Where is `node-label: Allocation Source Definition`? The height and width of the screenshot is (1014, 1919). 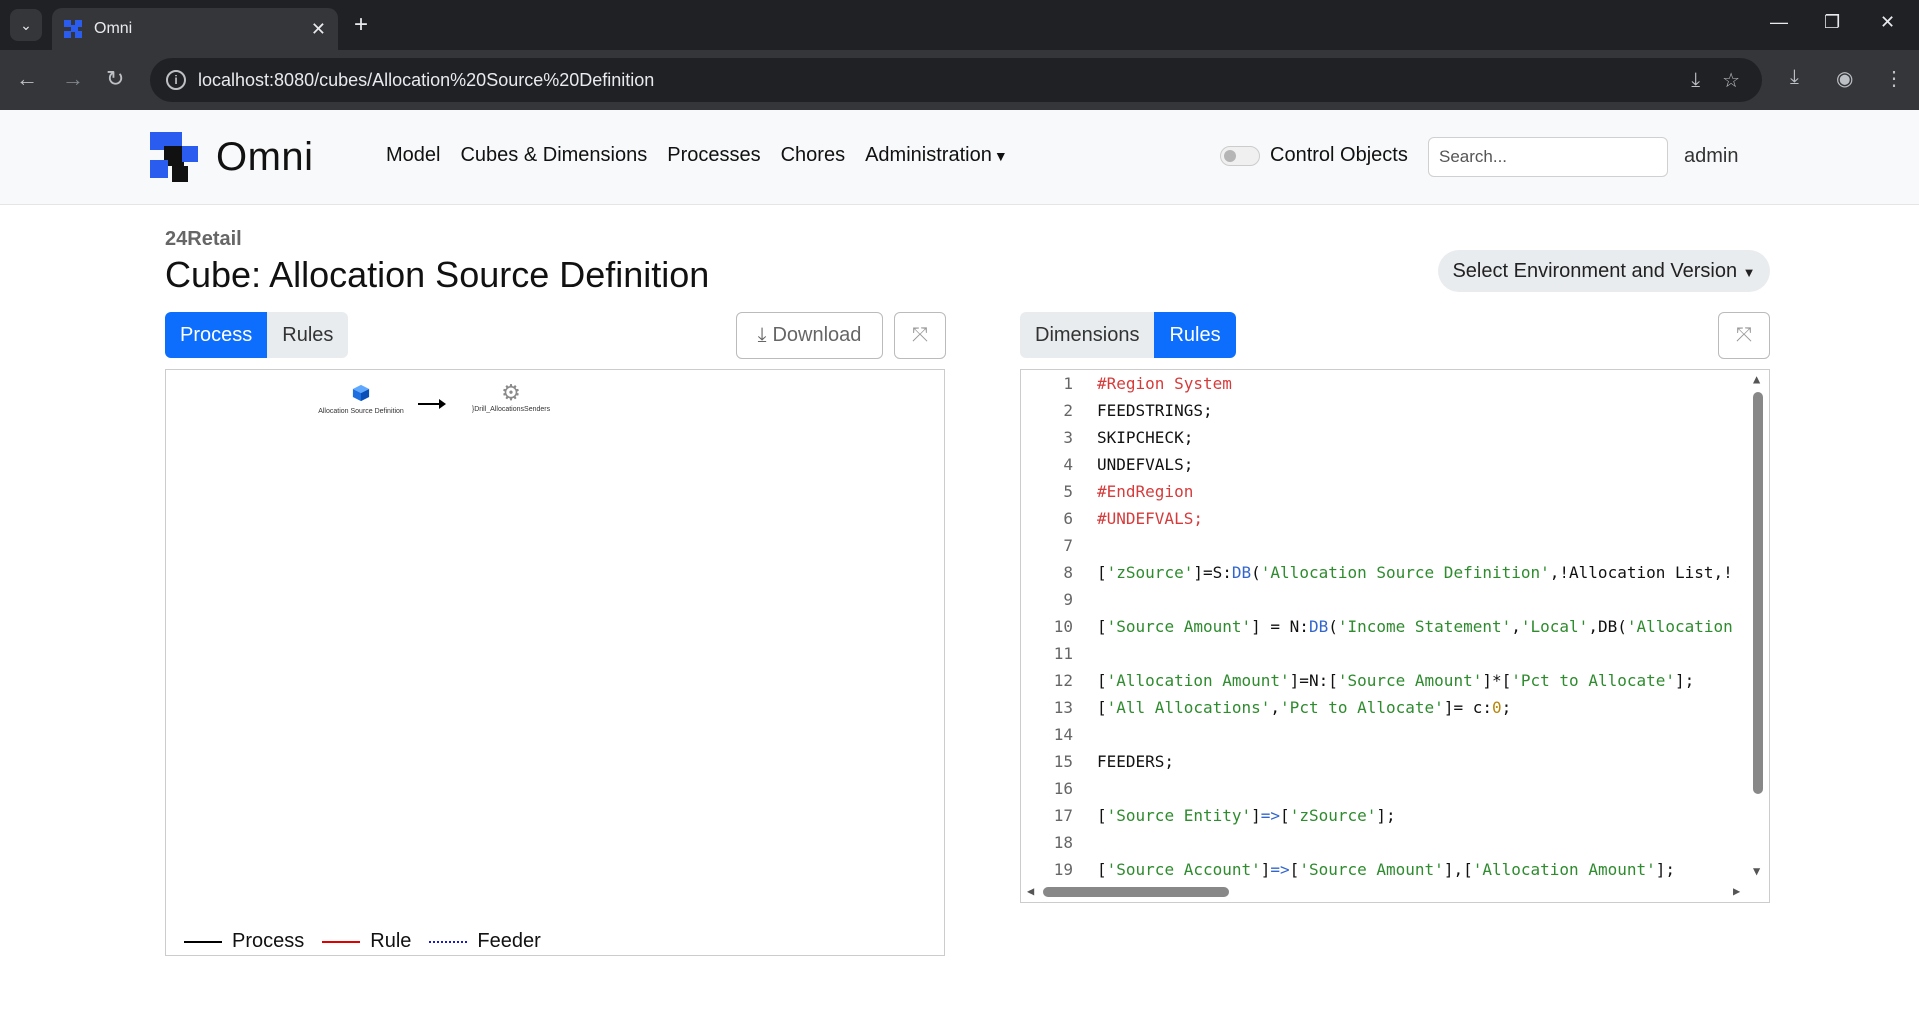
node-label: Allocation Source Definition is located at coordinates (361, 411).